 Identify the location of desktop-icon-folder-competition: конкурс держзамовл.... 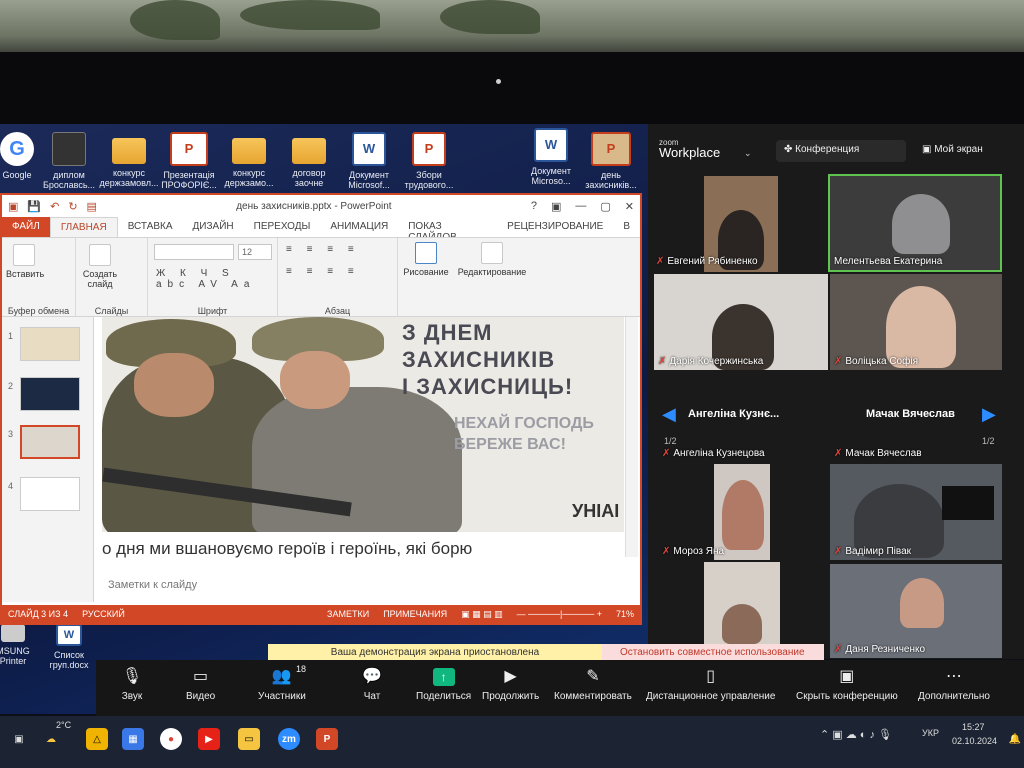
(129, 160).